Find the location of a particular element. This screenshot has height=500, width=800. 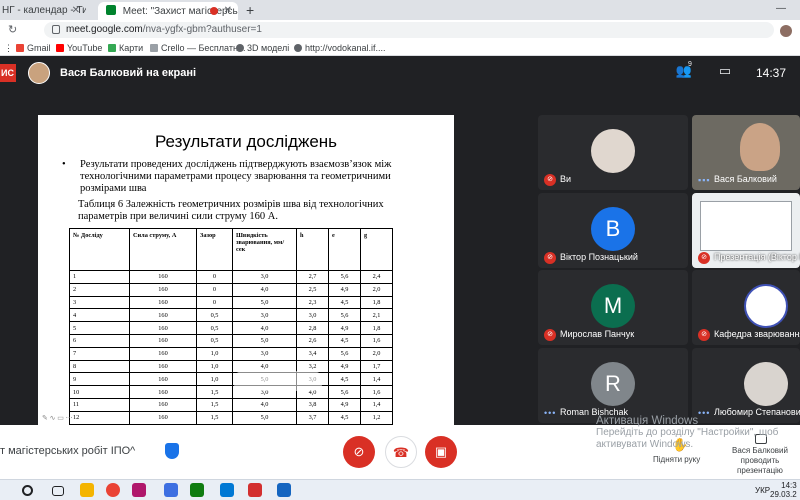

chrome-icon is located at coordinates (113, 490).